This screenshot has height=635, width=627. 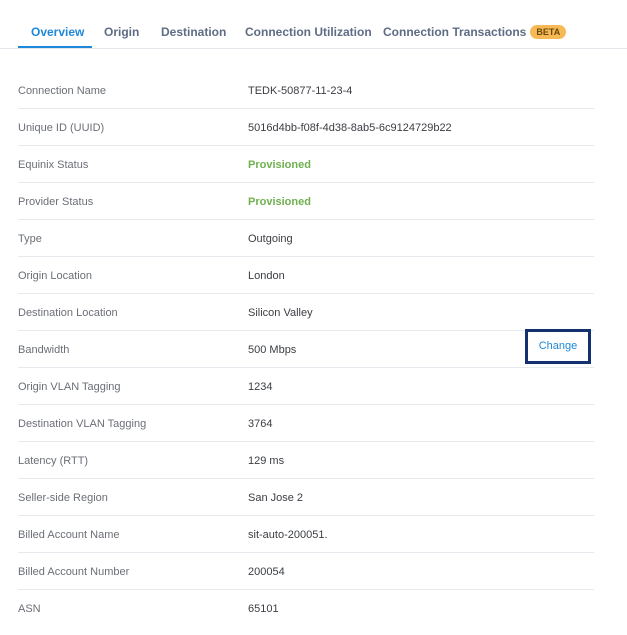 I want to click on detail-label: Latency (RTT), so click(x=53, y=461).